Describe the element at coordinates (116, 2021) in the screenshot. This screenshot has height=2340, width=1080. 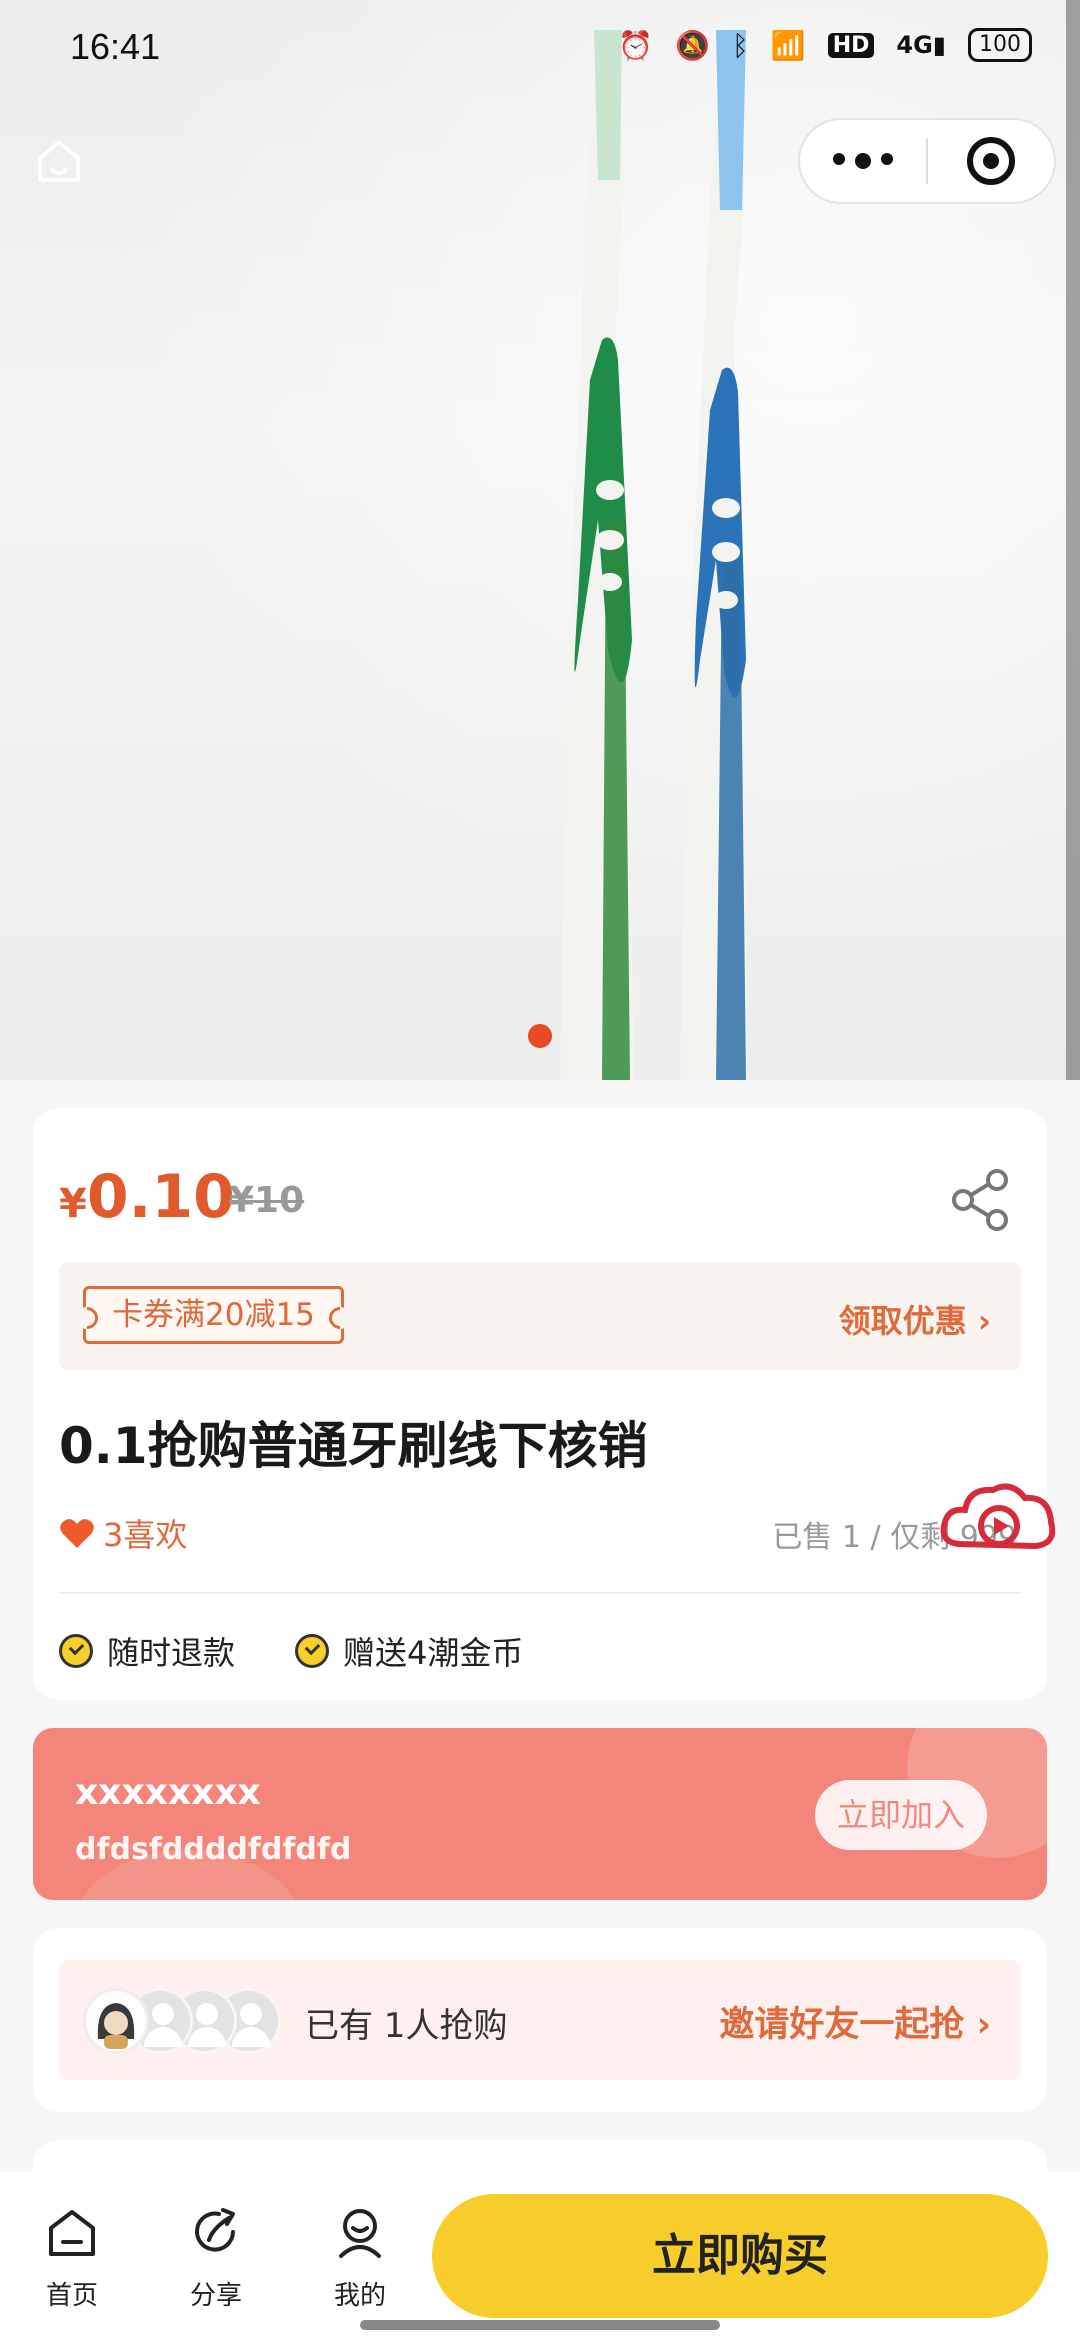
I see `avatar` at that location.